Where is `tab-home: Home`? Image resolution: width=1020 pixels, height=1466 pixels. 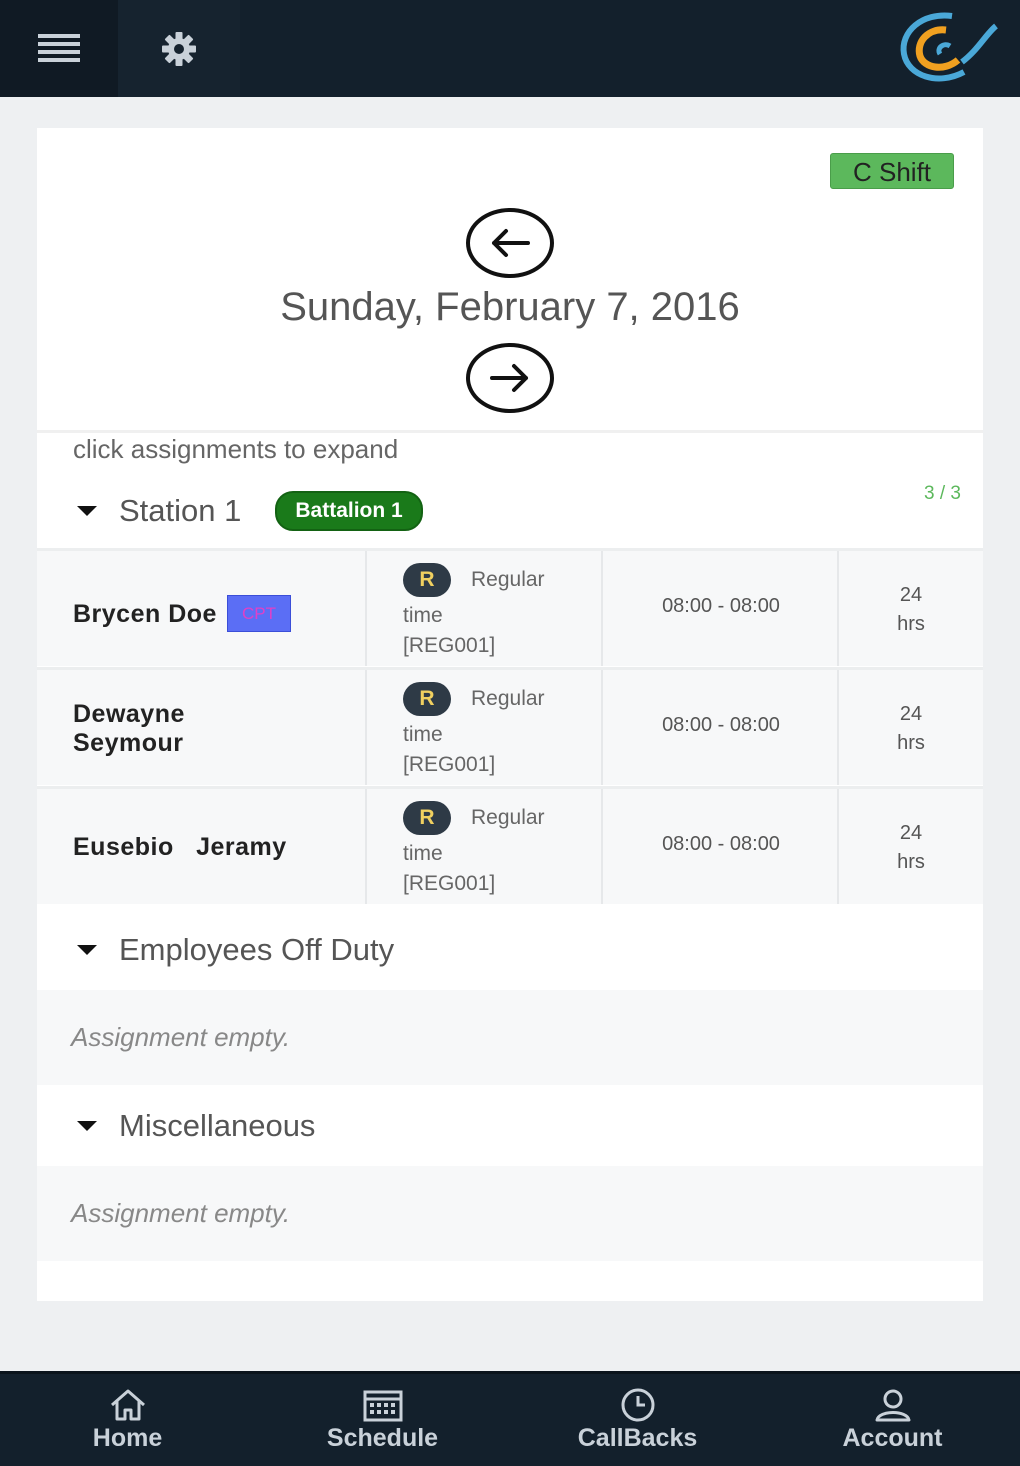
tab-home: Home is located at coordinates (127, 1420).